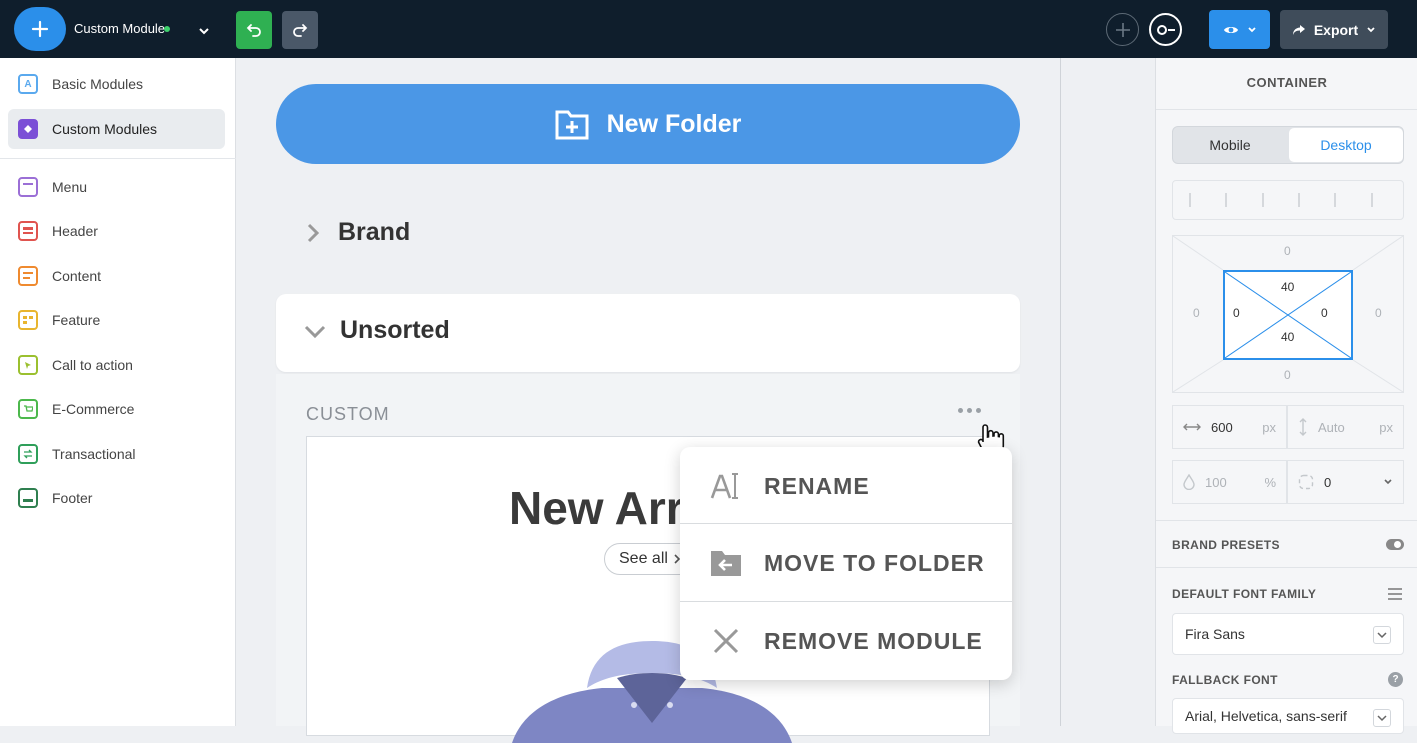 The image size is (1417, 743). Describe the element at coordinates (1226, 545) in the screenshot. I see `brand-presets-label: BRAND PRESETS` at that location.